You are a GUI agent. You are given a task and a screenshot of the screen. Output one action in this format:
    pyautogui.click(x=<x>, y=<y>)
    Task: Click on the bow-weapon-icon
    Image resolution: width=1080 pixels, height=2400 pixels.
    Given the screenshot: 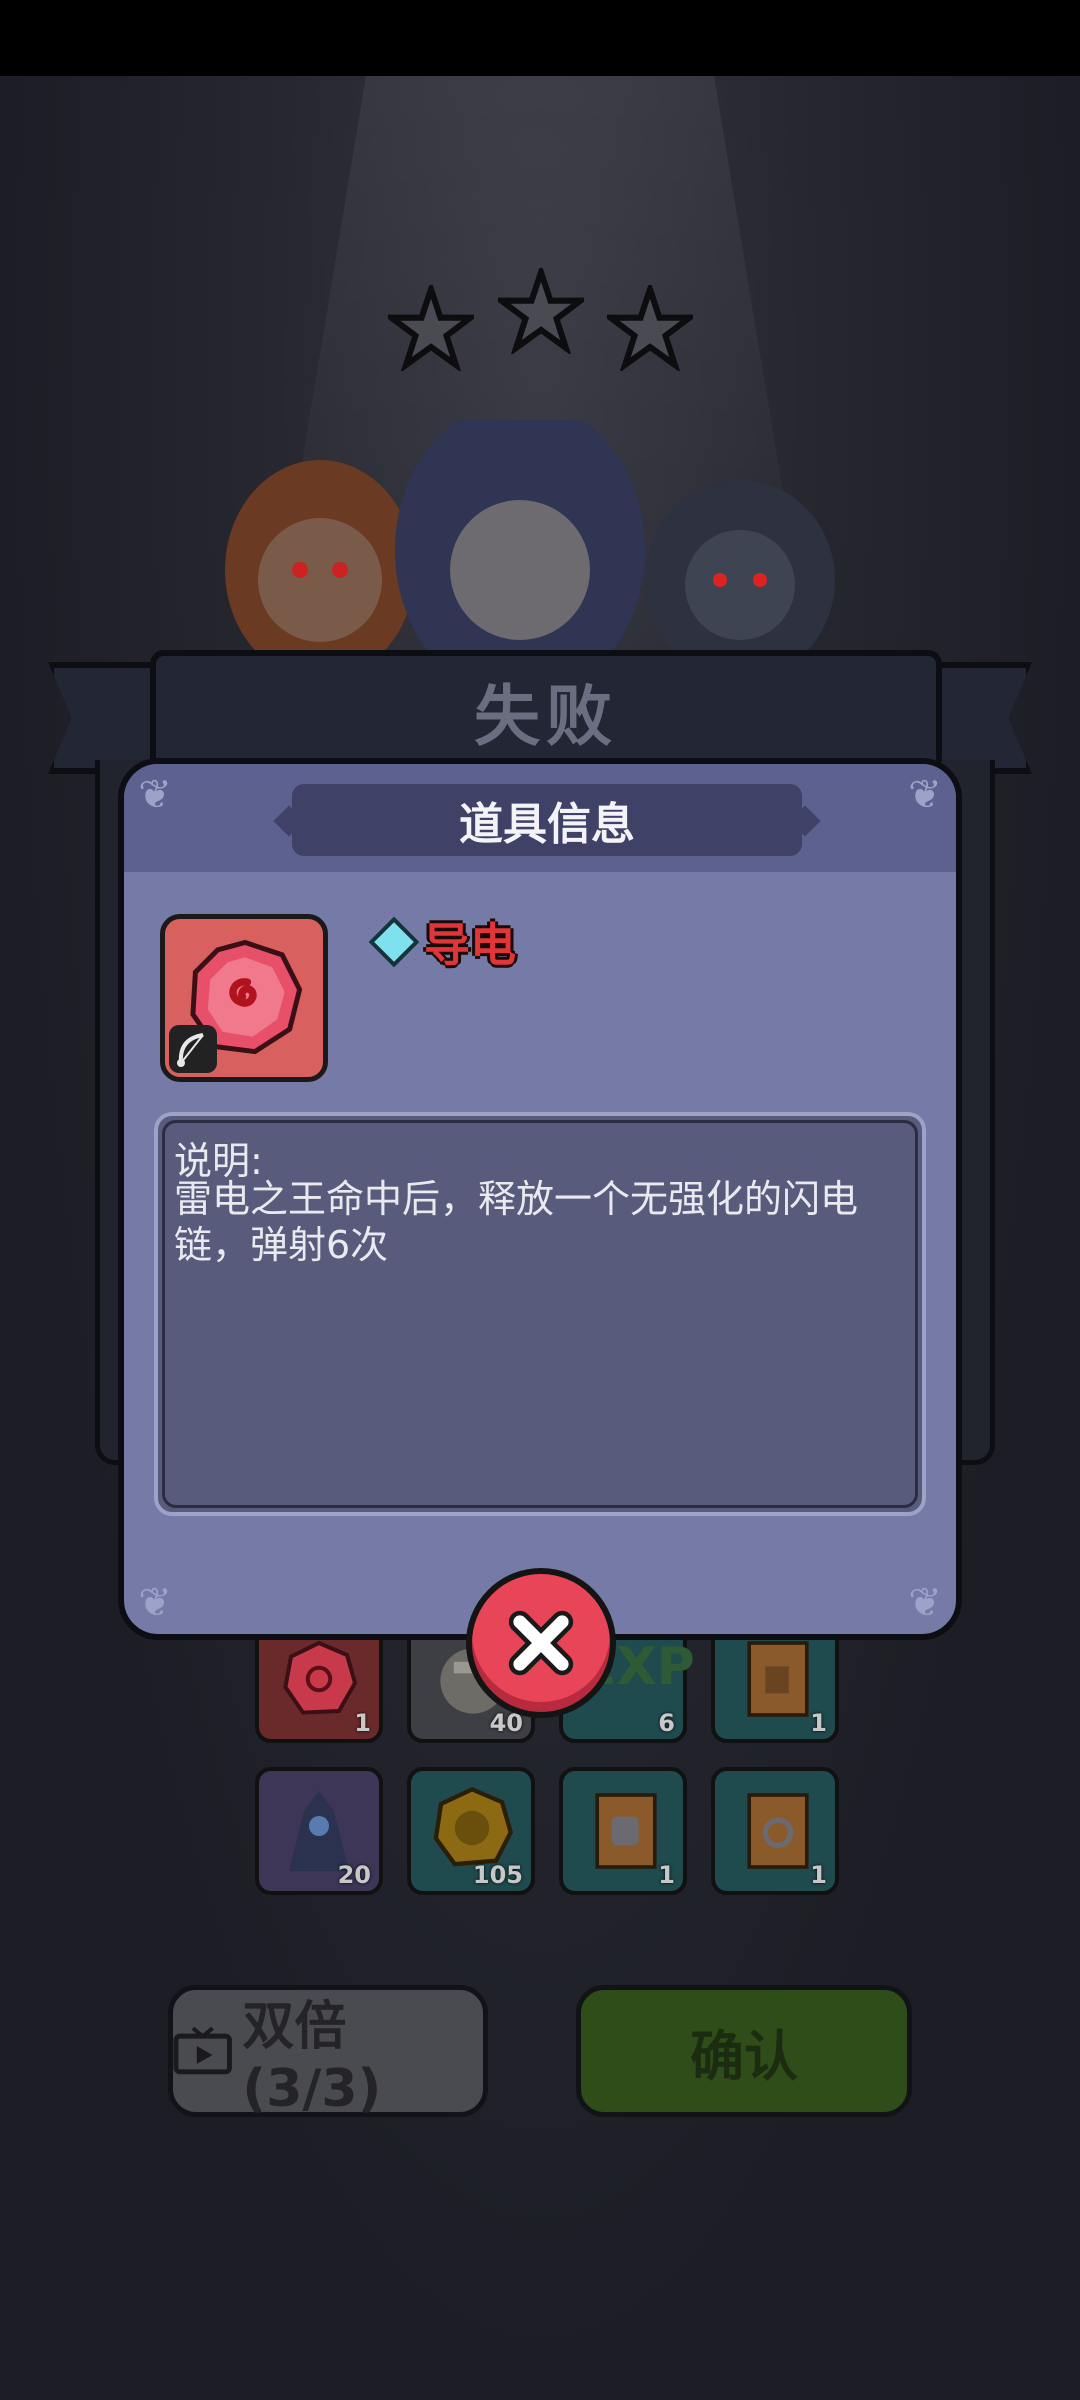 What is the action you would take?
    pyautogui.click(x=193, y=1049)
    